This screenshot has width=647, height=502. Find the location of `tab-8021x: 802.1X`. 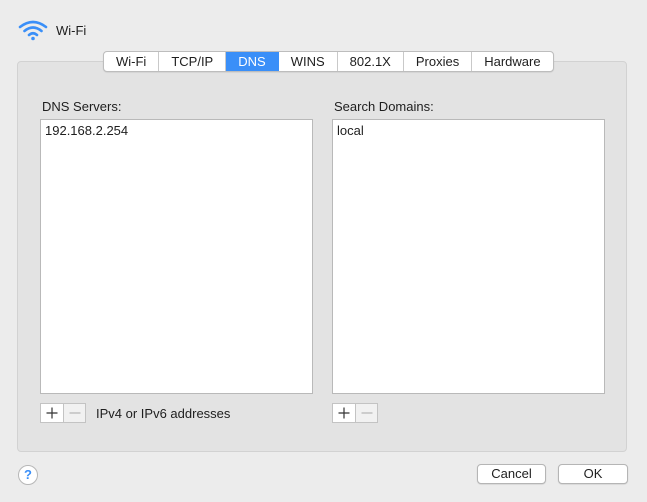

tab-8021x: 802.1X is located at coordinates (371, 61).